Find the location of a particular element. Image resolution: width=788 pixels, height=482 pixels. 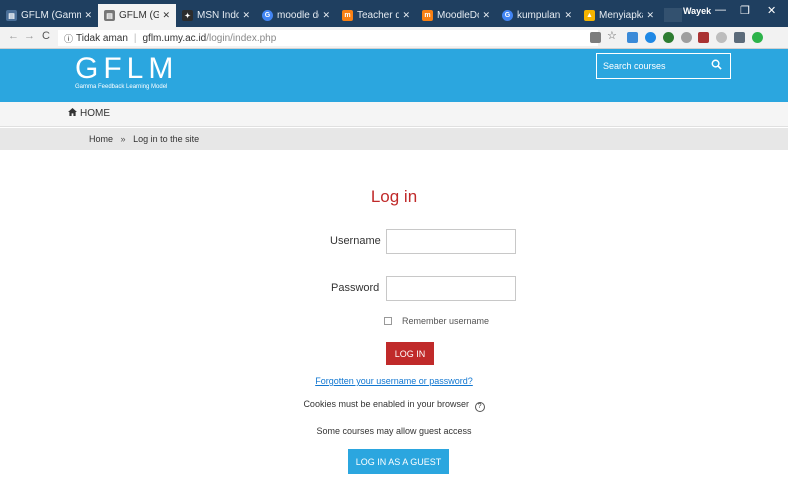

browser-tab-3: G moodle docum ✕ is located at coordinates (296, 15).